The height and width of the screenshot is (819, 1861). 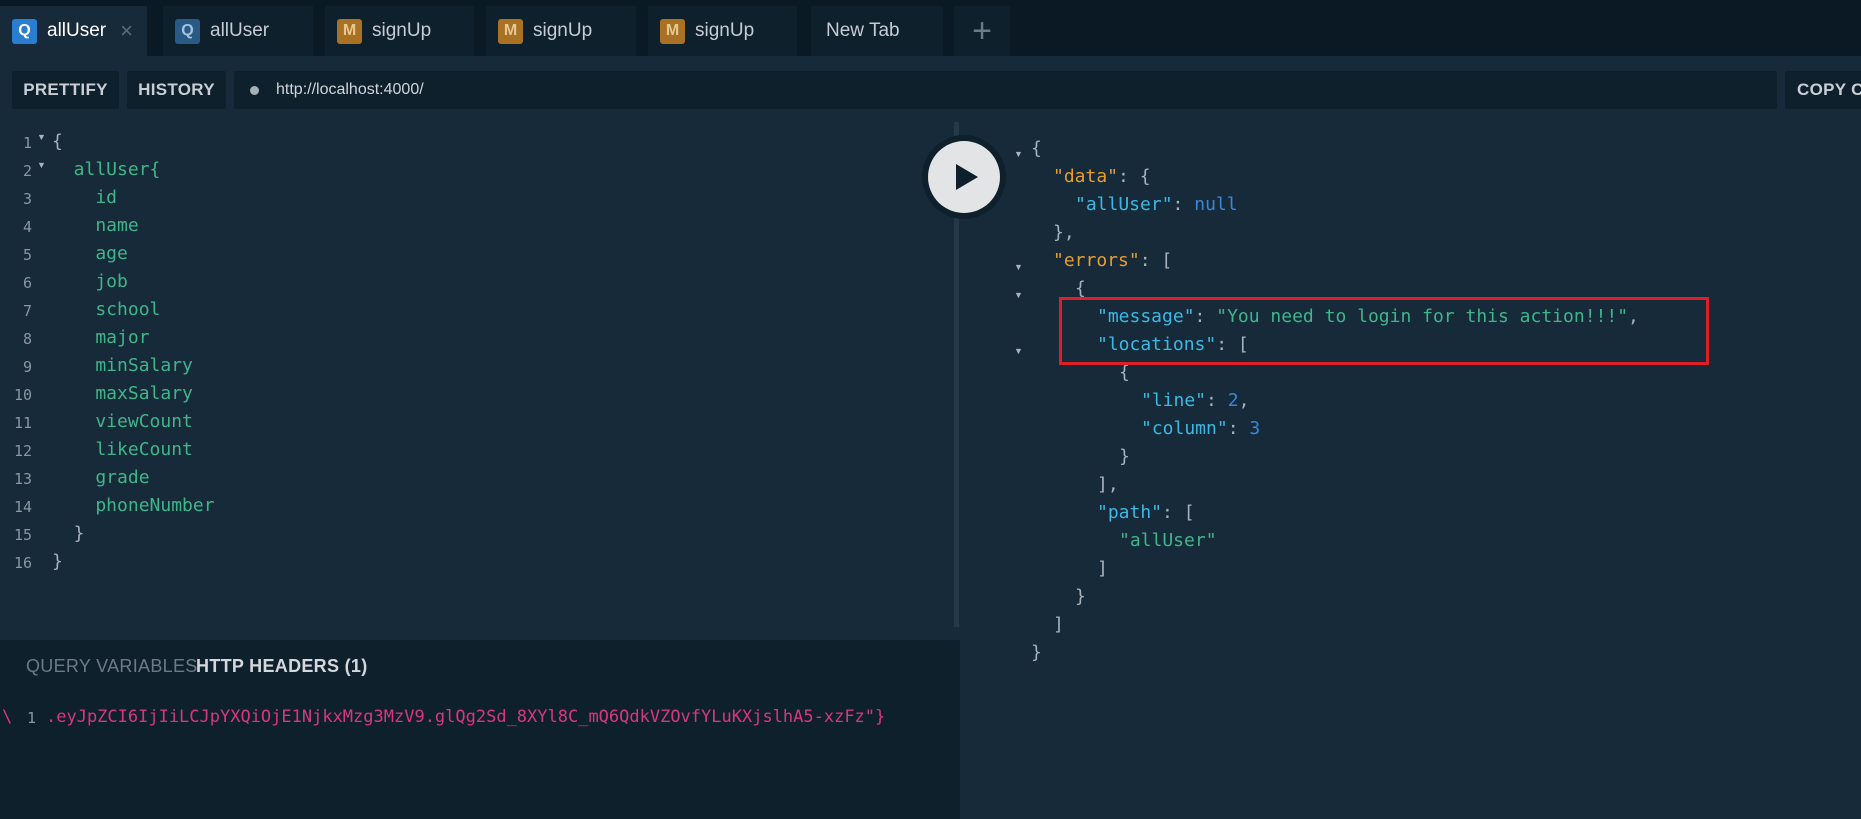 I want to click on line-number: 11, so click(x=22, y=423).